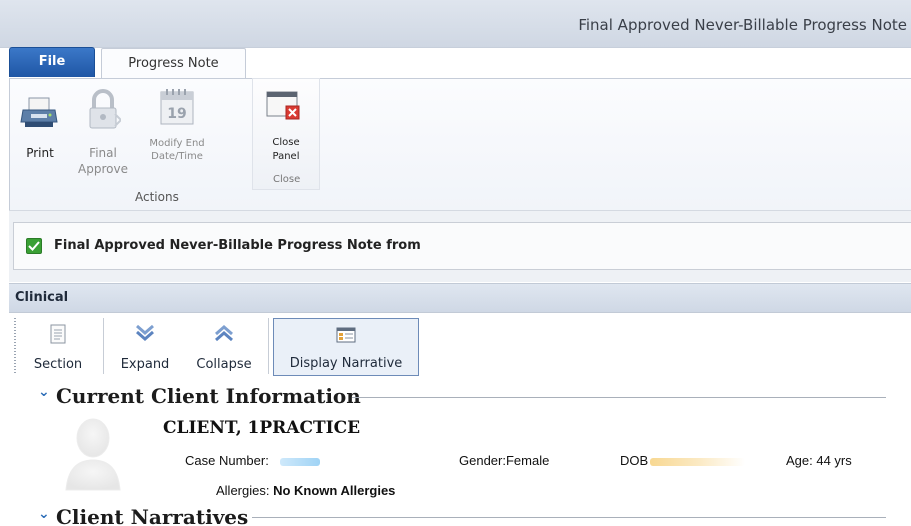 Image resolution: width=911 pixels, height=526 pixels. Describe the element at coordinates (103, 153) in the screenshot. I see `final-approve-label-1: Final` at that location.